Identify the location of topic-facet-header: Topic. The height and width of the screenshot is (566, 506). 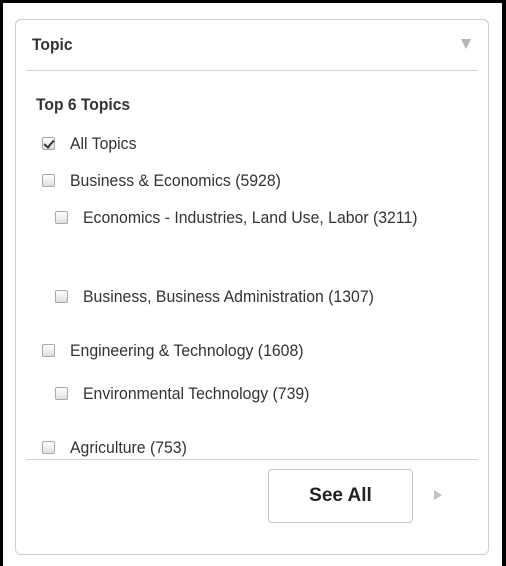
(252, 46).